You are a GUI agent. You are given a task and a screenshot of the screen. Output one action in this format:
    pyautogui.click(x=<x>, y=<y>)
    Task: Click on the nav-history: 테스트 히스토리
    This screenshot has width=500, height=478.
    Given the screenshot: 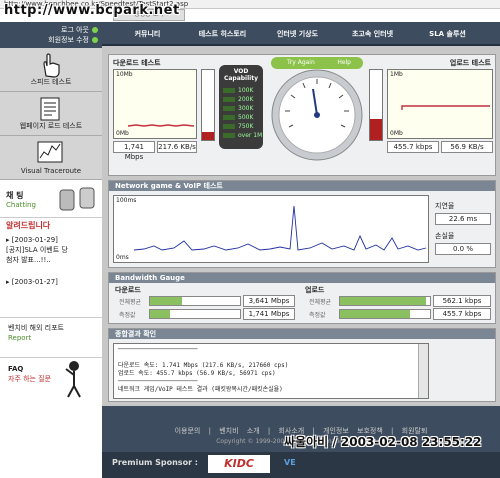 What is the action you would take?
    pyautogui.click(x=222, y=33)
    